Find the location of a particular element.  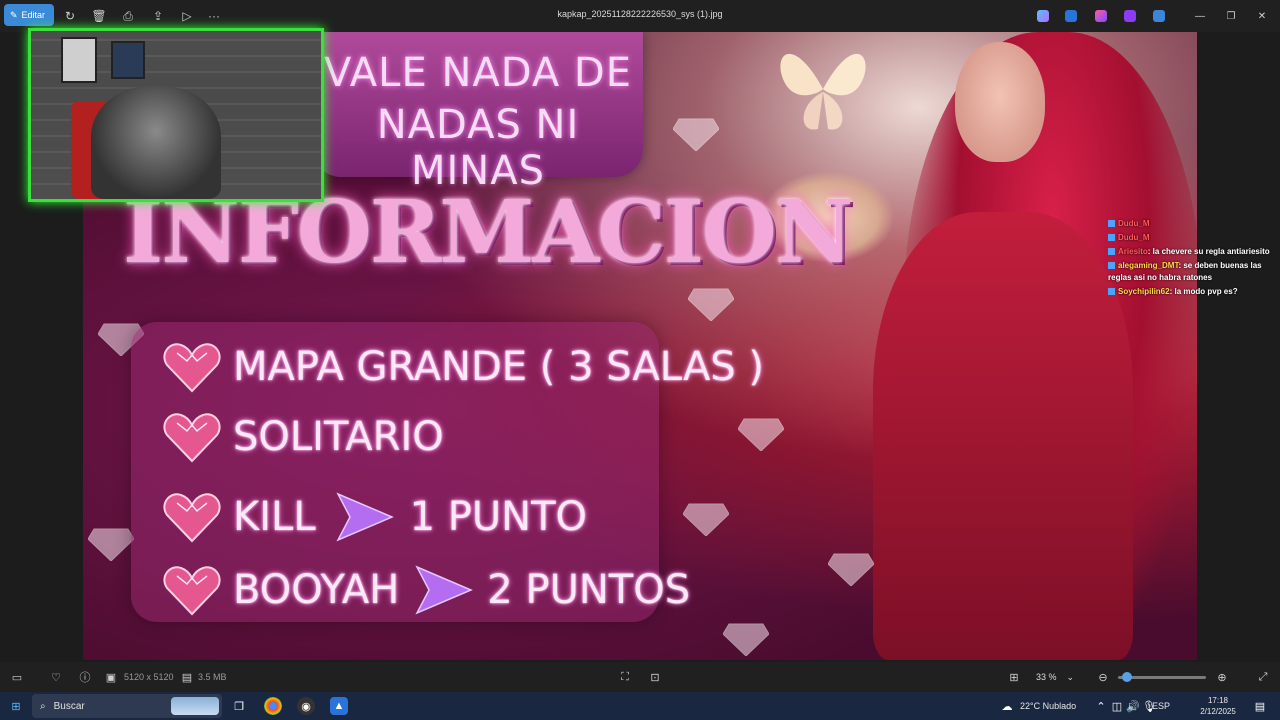

chat-text: : la modo pvp es? is located at coordinates (1203, 291).